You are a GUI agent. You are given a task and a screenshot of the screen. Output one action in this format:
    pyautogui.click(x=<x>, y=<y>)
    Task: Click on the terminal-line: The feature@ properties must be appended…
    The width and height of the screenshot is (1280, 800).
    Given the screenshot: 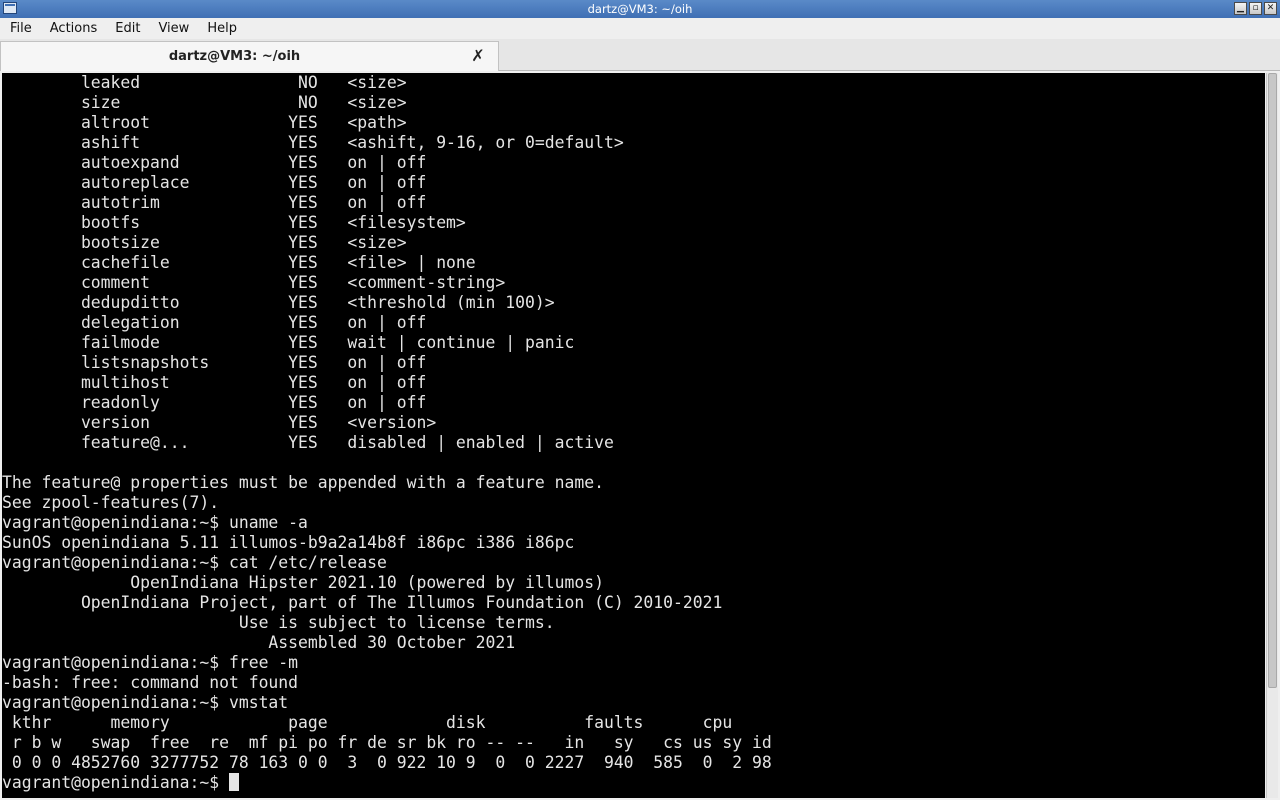 What is the action you would take?
    pyautogui.click(x=303, y=482)
    